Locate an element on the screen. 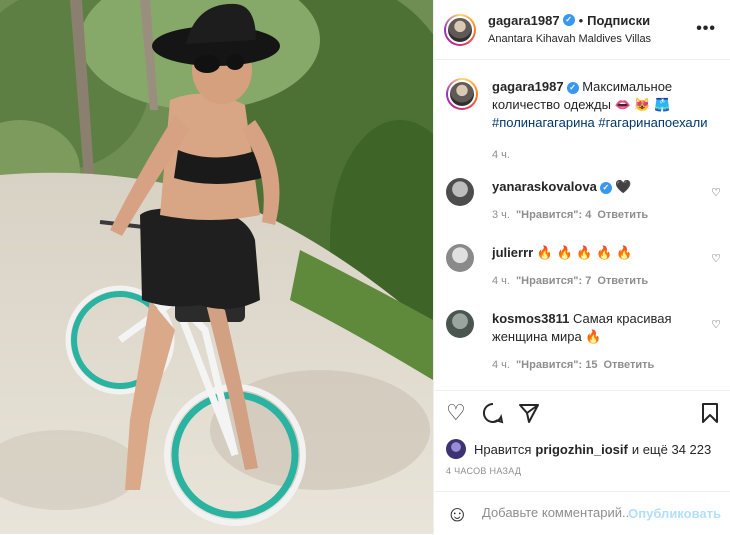 Image resolution: width=730 pixels, height=535 pixels. caption-username: gagara1987 is located at coordinates (528, 86).